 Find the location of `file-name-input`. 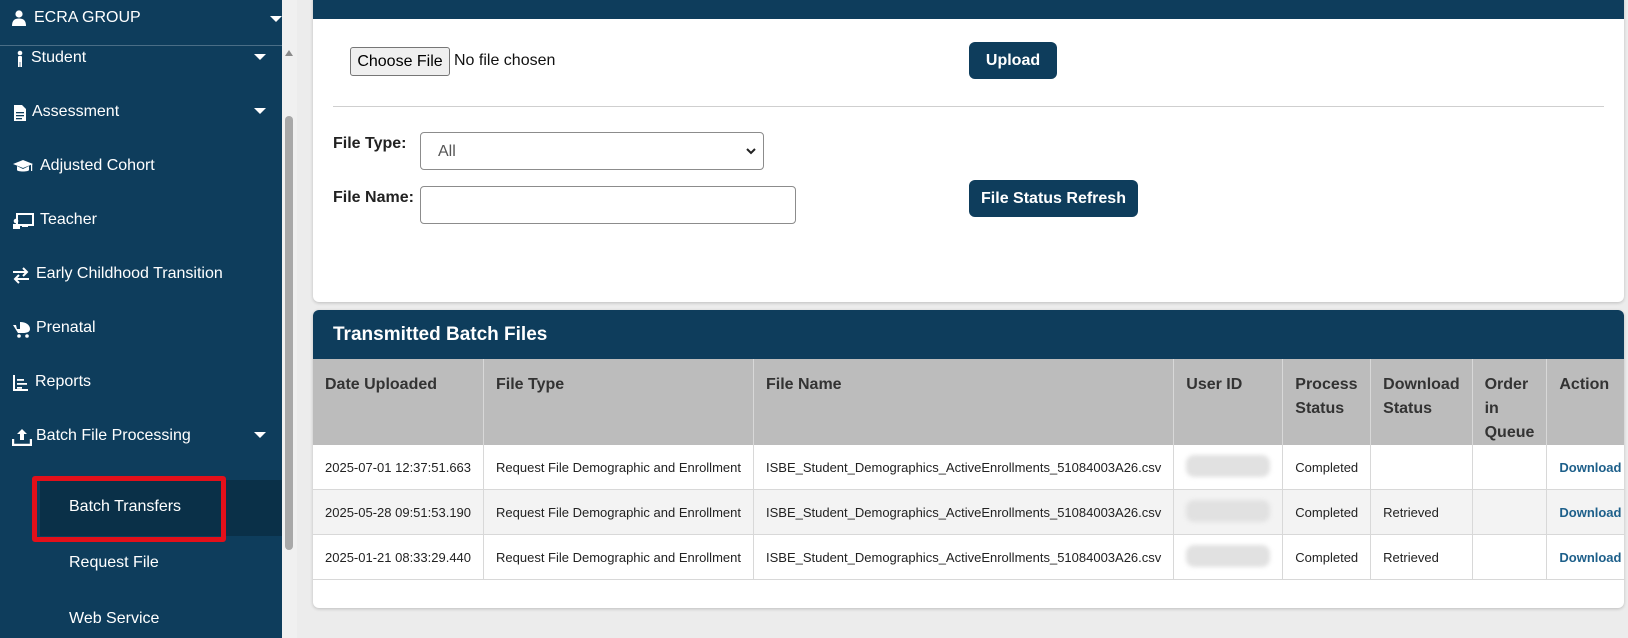

file-name-input is located at coordinates (608, 205).